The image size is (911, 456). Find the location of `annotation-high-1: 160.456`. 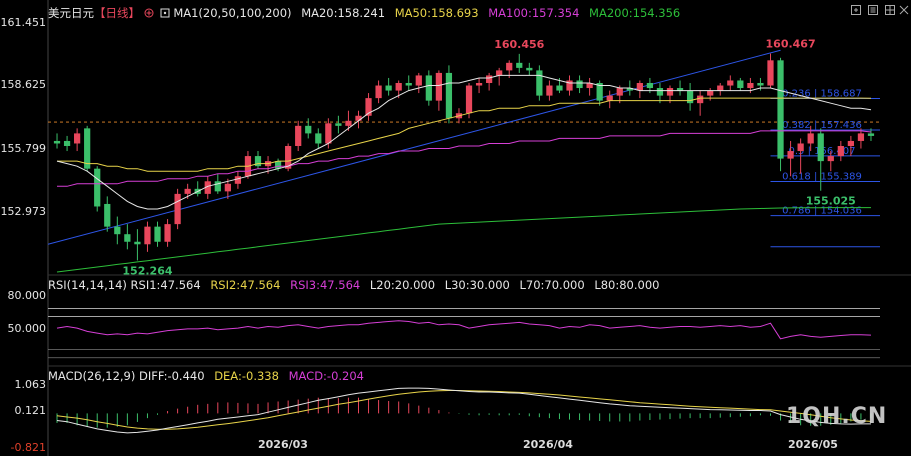

annotation-high-1: 160.456 is located at coordinates (519, 44).